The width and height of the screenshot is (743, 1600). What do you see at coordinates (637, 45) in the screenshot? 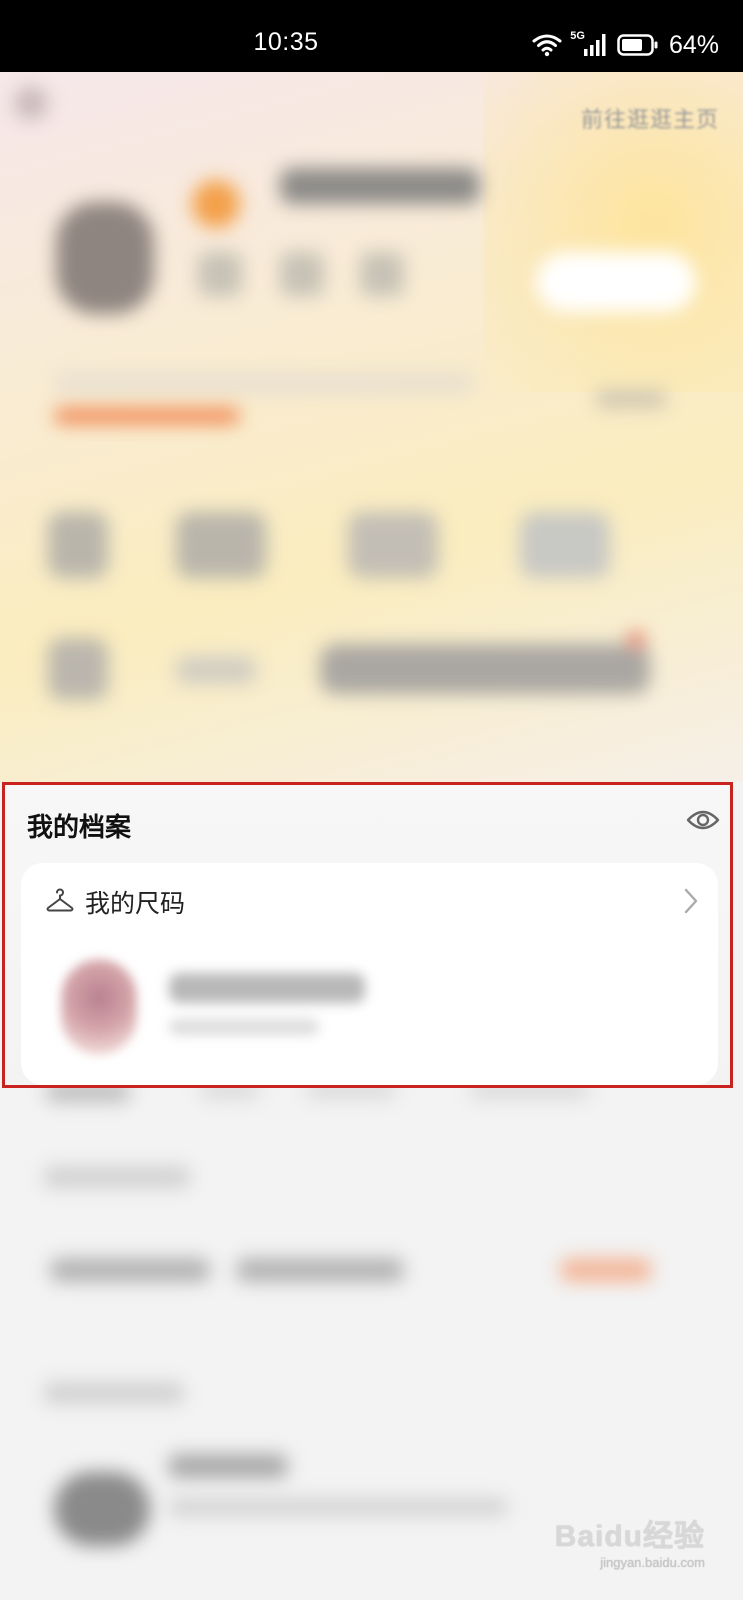
I see `battery-icon` at bounding box center [637, 45].